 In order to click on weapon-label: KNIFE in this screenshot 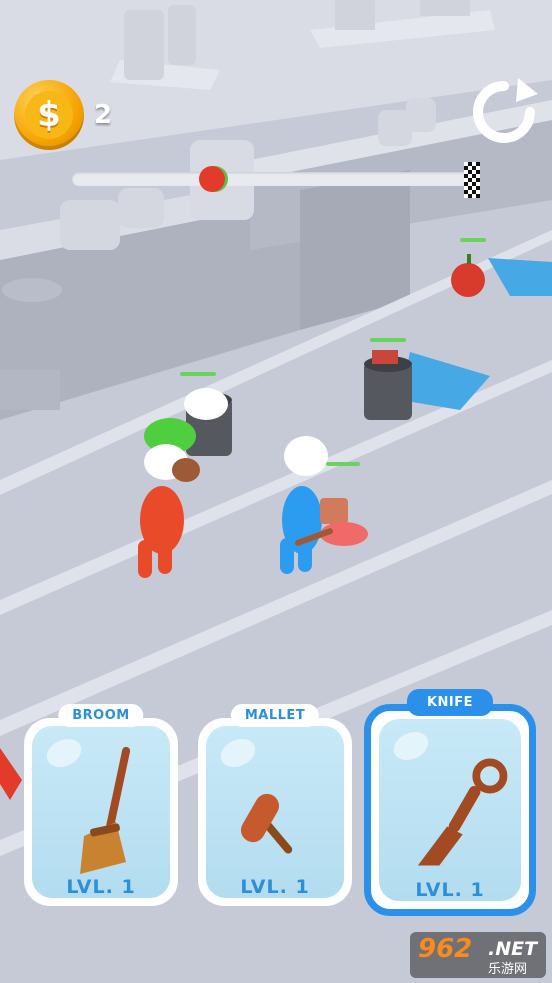, I will do `click(450, 702)`.